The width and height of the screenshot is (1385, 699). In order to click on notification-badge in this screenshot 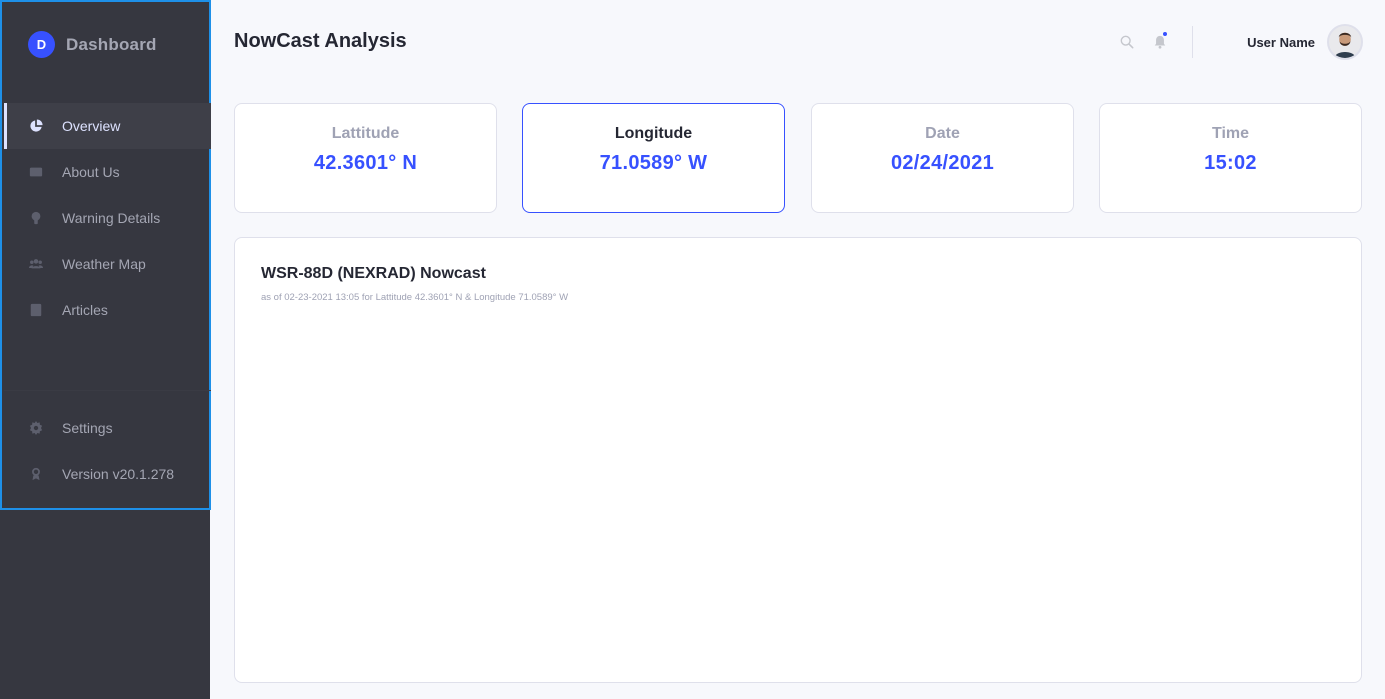, I will do `click(1165, 34)`.